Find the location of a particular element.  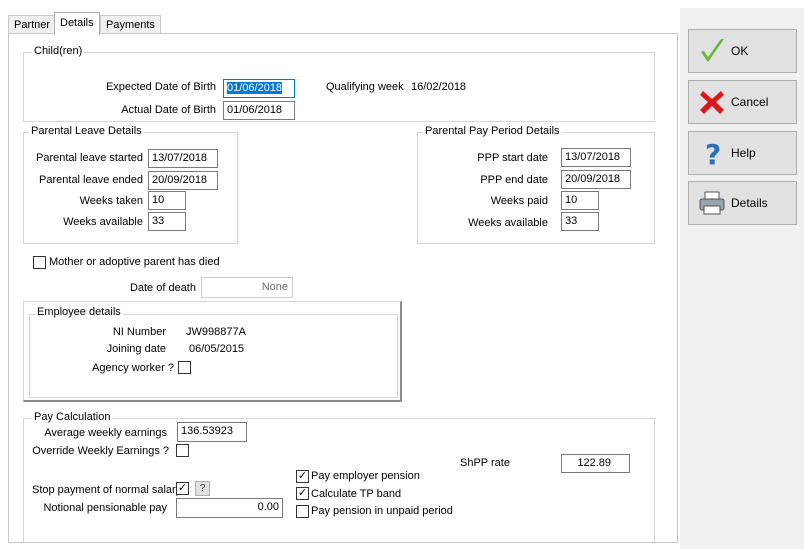

weeks-paid-label: Weeks paid is located at coordinates (519, 201).